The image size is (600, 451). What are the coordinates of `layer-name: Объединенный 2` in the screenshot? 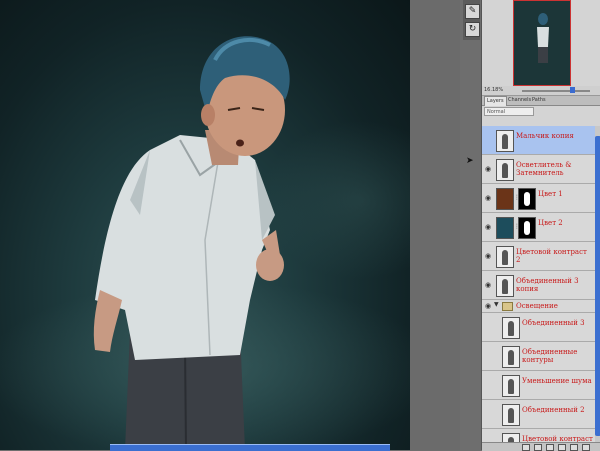 It's located at (553, 410).